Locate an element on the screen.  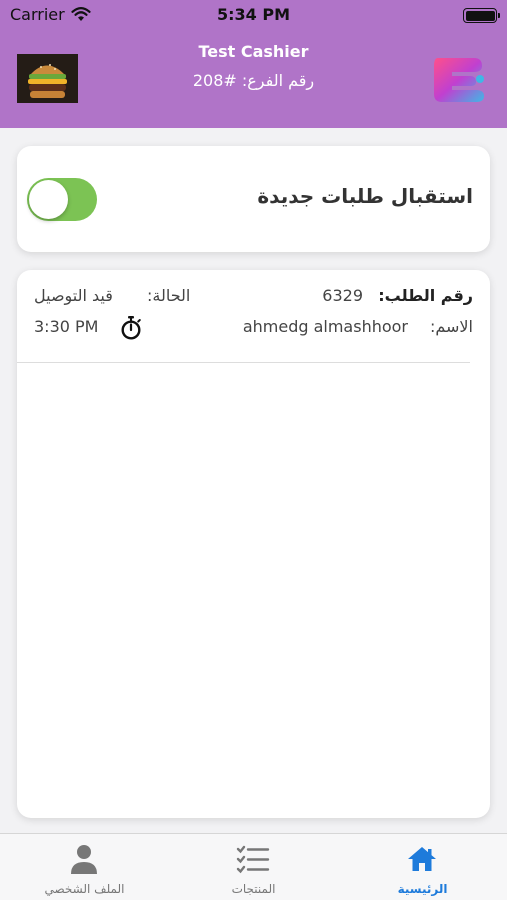
stopwatch-icon is located at coordinates (131, 328).